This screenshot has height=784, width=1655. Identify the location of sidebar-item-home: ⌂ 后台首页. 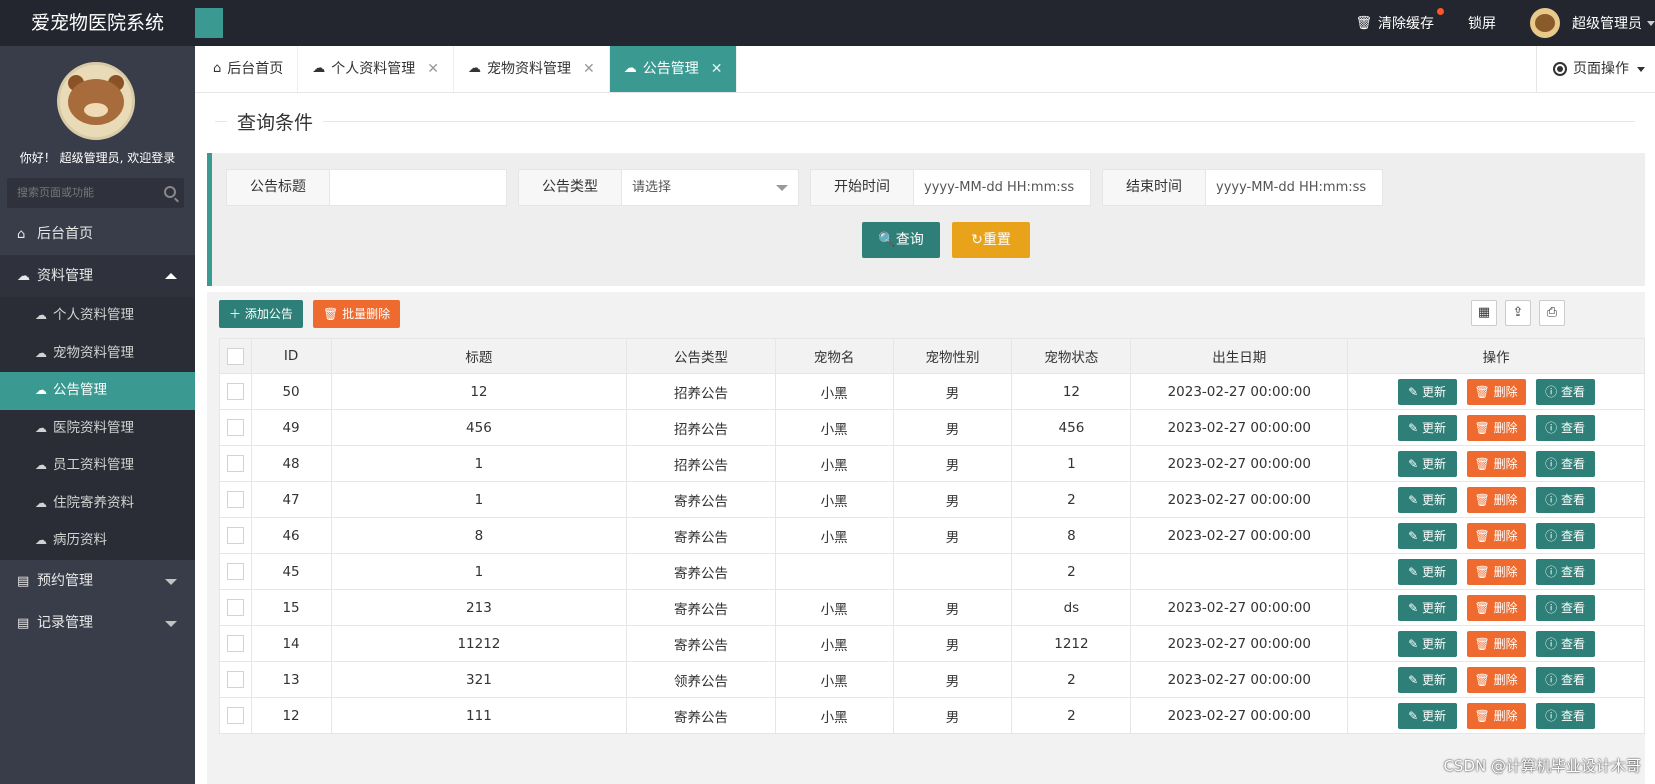
(97, 234).